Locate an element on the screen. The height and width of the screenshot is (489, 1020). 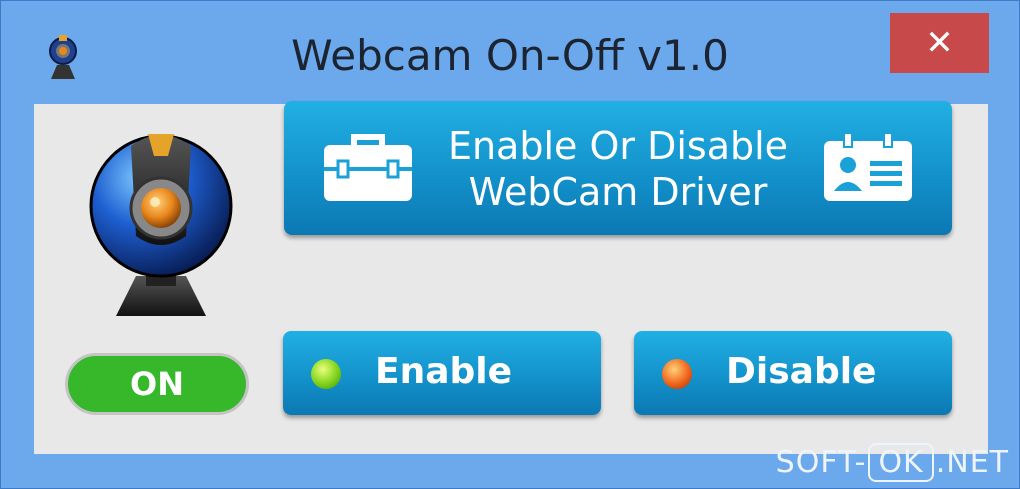
enable-button-label: Enable is located at coordinates (444, 371).